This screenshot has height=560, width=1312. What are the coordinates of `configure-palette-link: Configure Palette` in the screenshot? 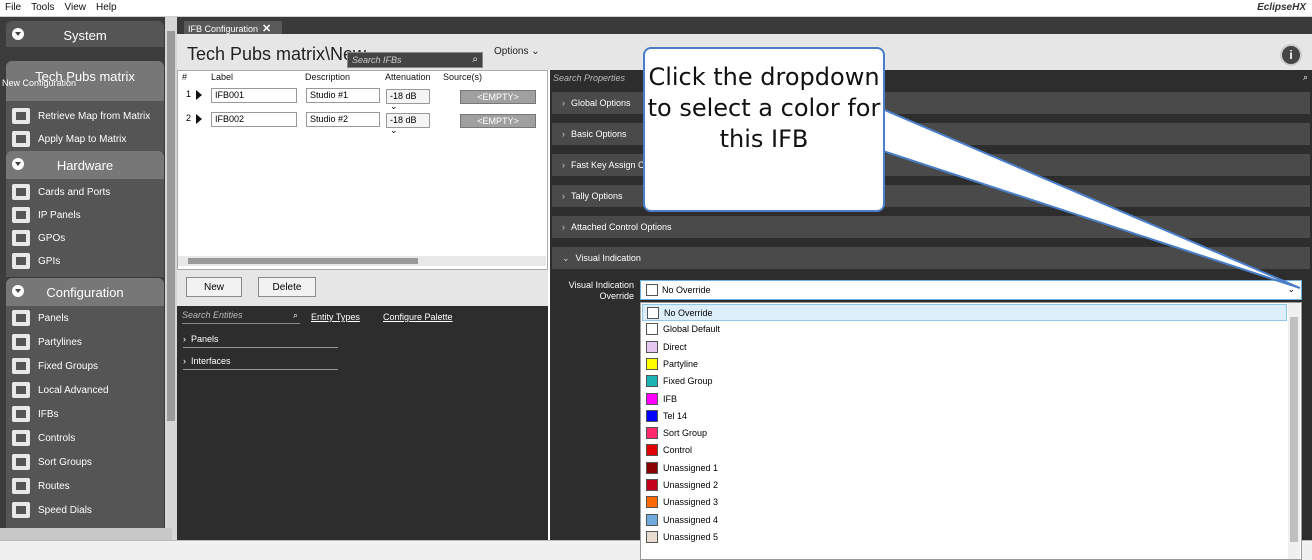 It's located at (418, 317).